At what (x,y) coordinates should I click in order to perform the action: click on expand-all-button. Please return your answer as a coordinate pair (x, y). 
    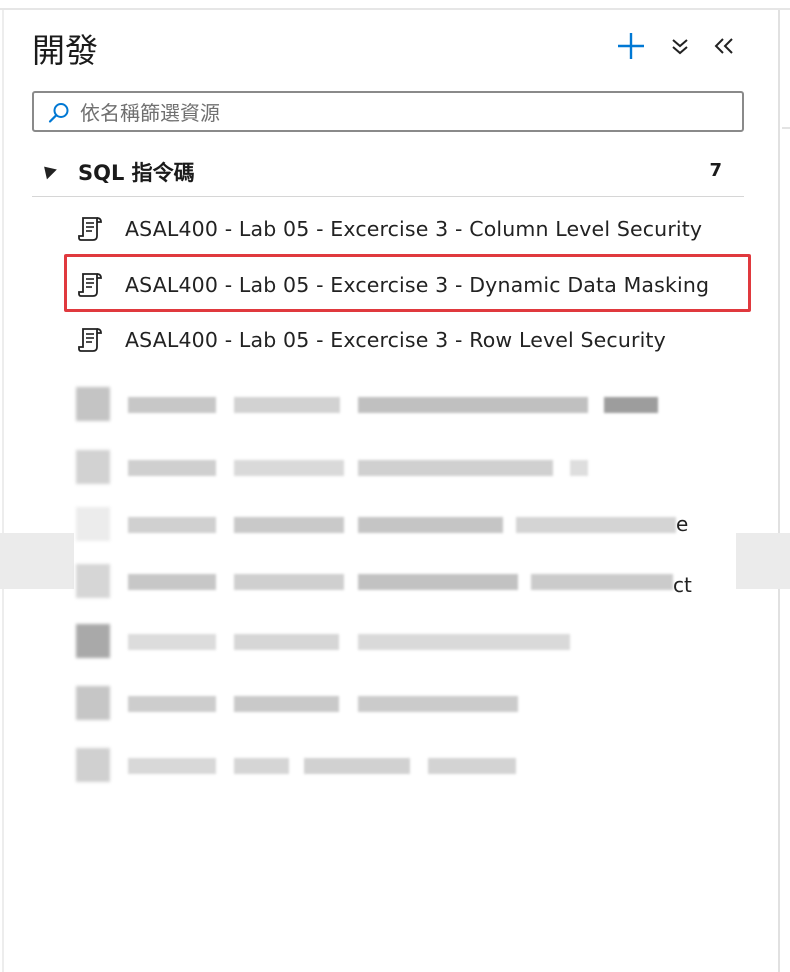
    Looking at the image, I should click on (680, 46).